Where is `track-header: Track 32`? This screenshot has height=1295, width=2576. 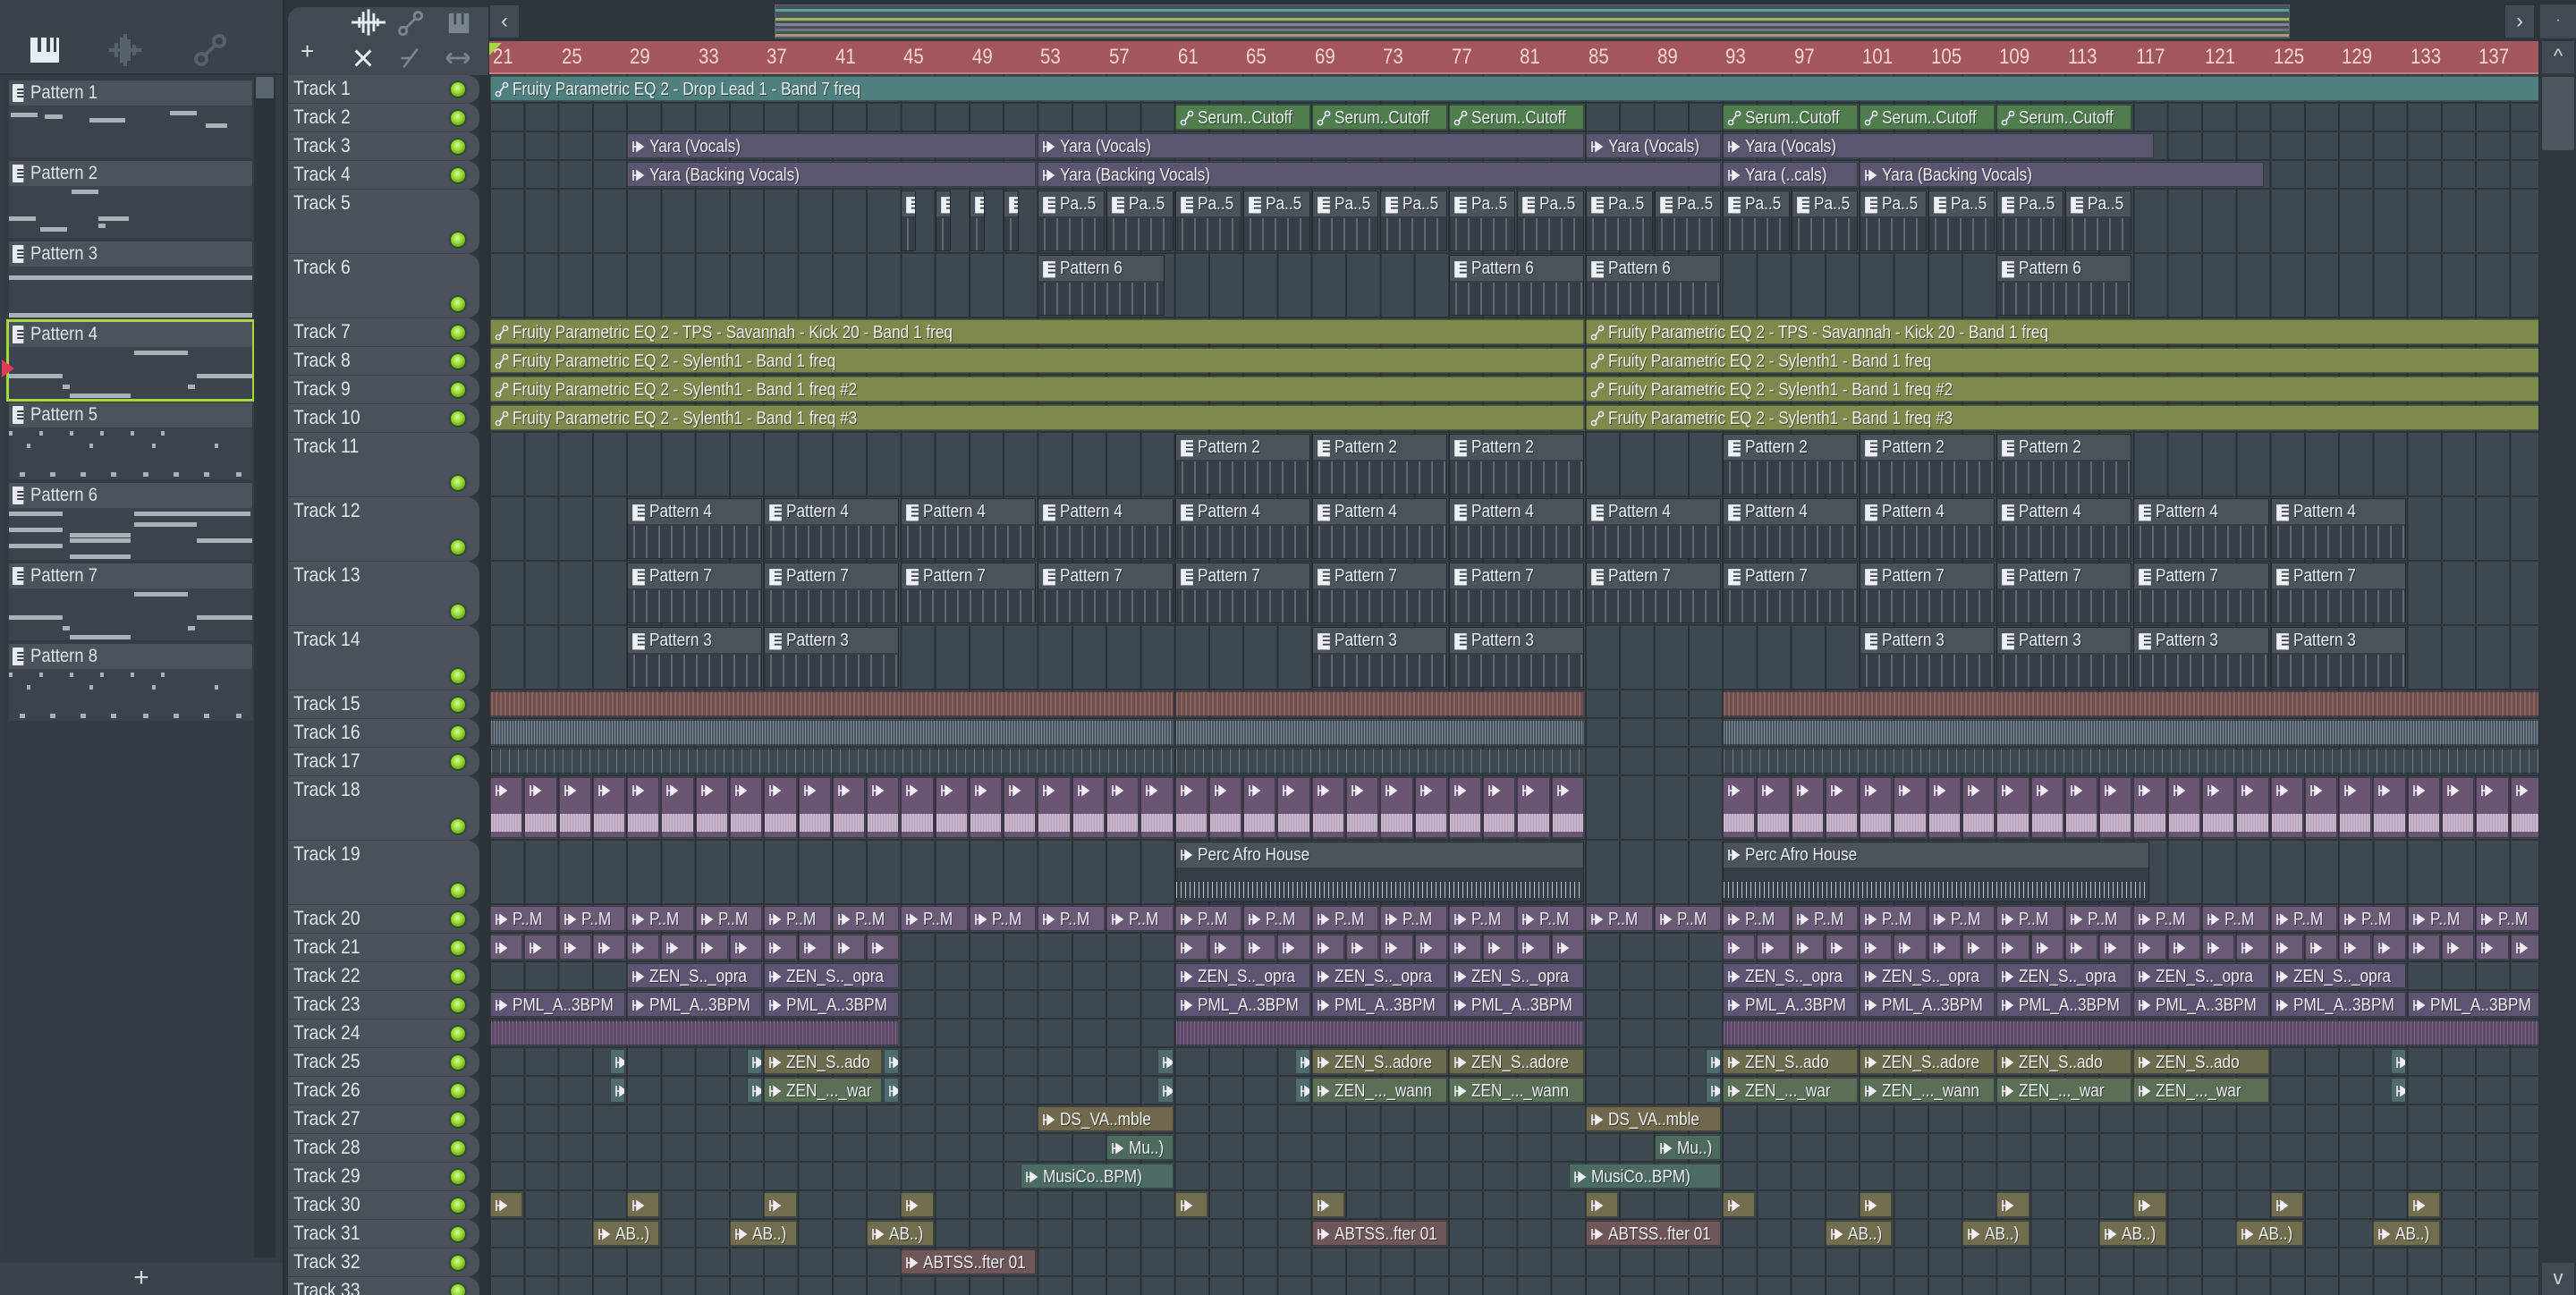 track-header: Track 32 is located at coordinates (383, 1262).